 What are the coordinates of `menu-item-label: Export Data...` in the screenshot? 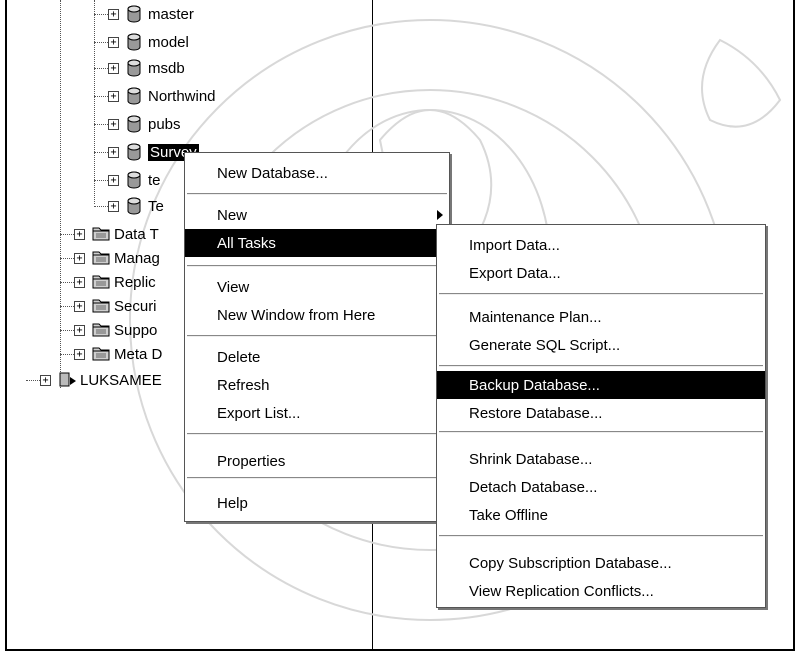 It's located at (515, 273).